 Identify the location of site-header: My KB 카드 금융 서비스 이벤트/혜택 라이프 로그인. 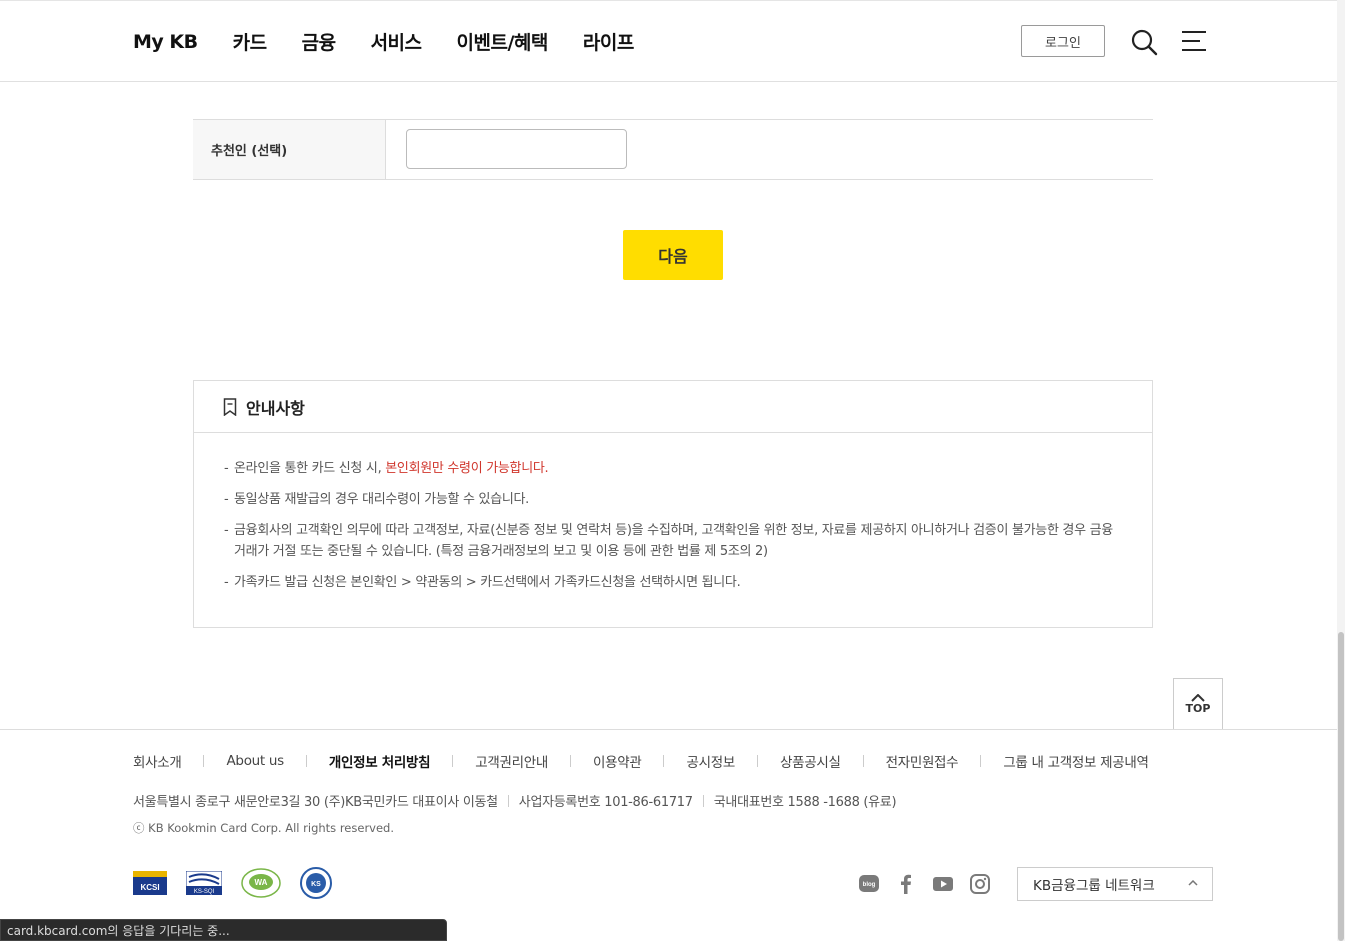
(672, 41).